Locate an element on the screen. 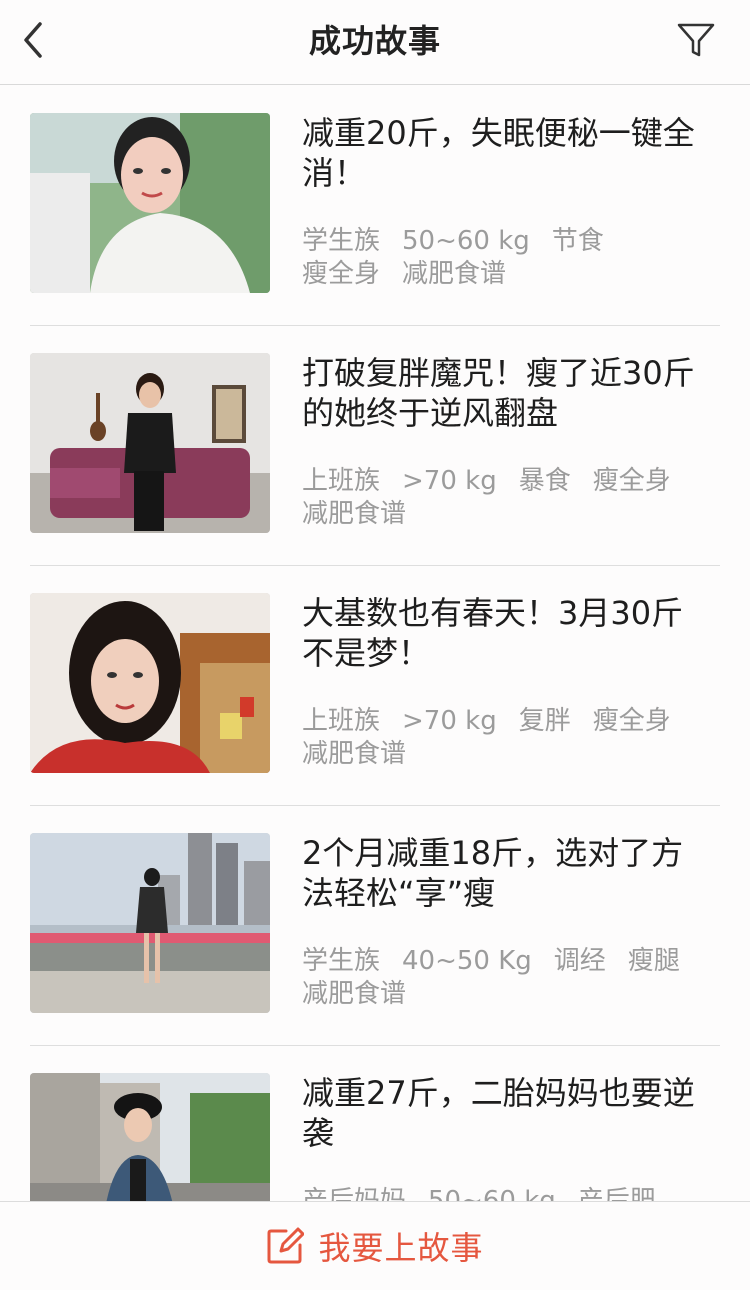 This screenshot has height=1290, width=750. page-title: 成功故事 is located at coordinates (374, 41).